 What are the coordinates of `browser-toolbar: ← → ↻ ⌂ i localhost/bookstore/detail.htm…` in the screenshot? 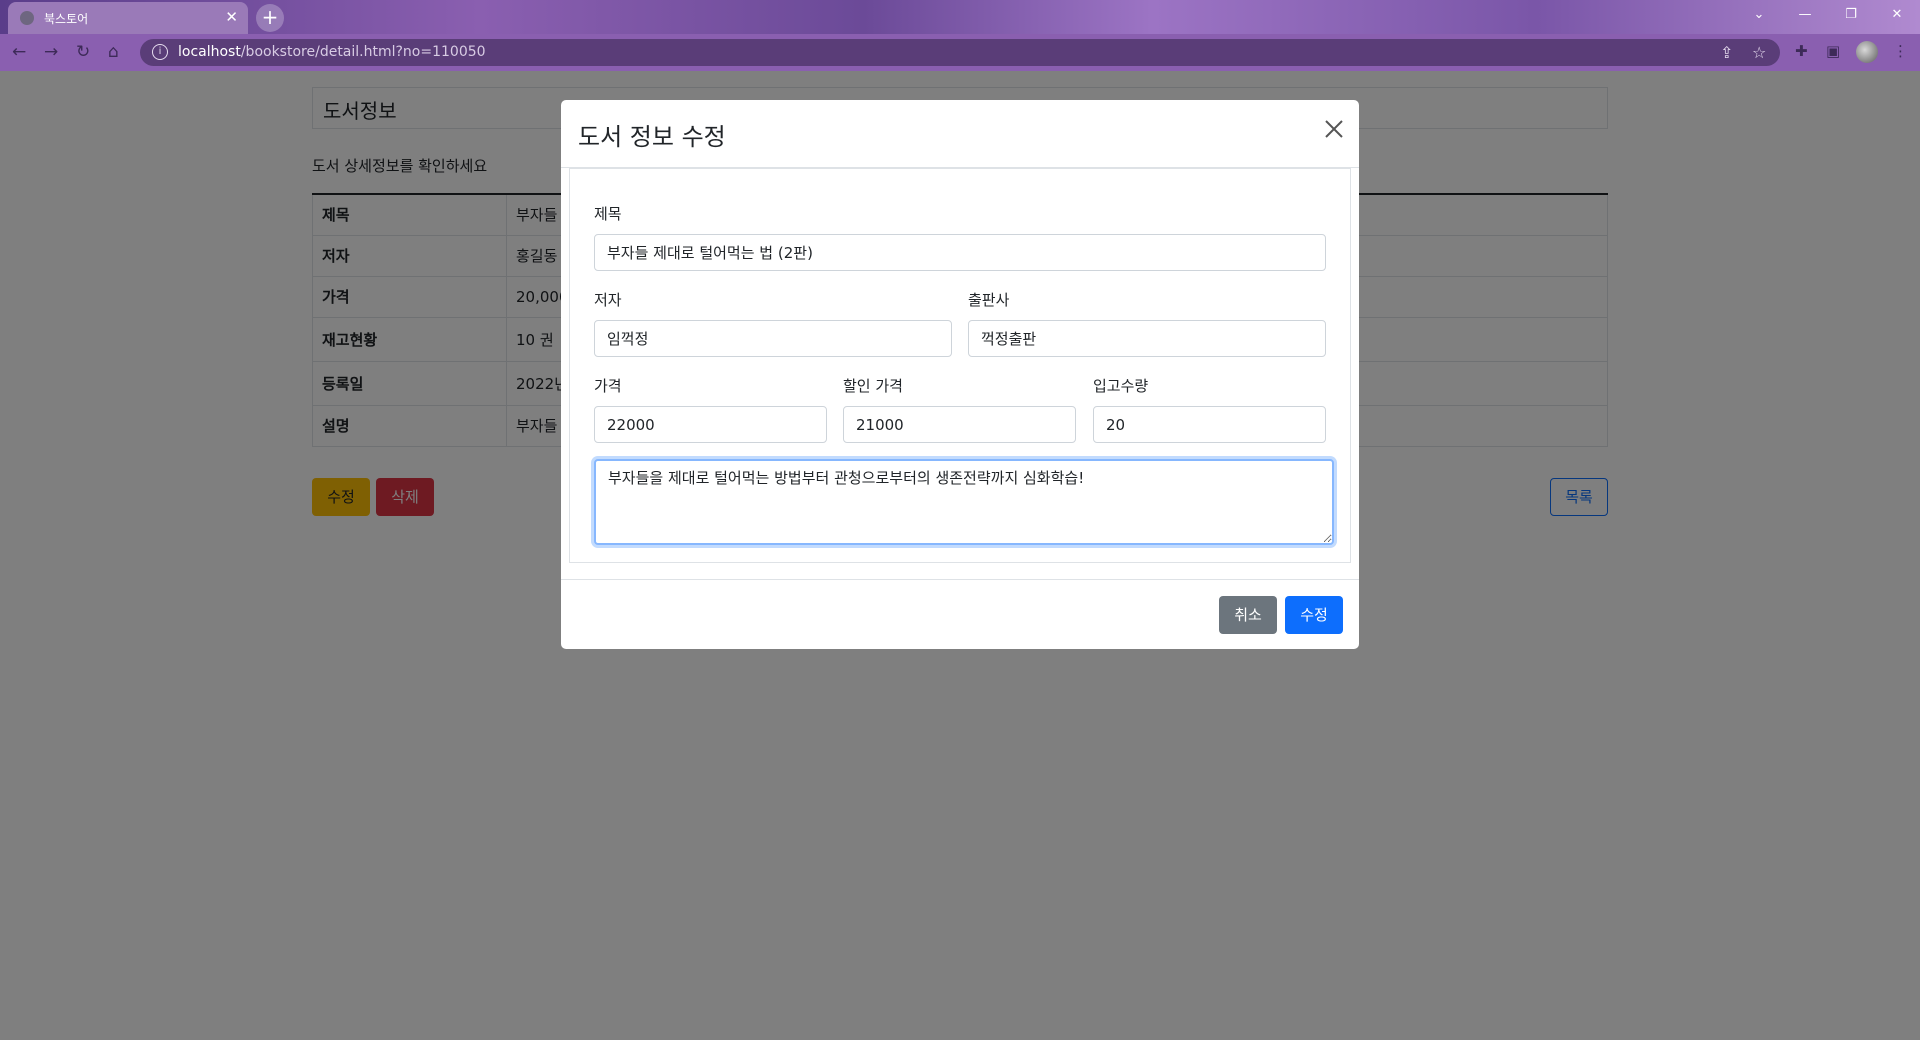 It's located at (960, 52).